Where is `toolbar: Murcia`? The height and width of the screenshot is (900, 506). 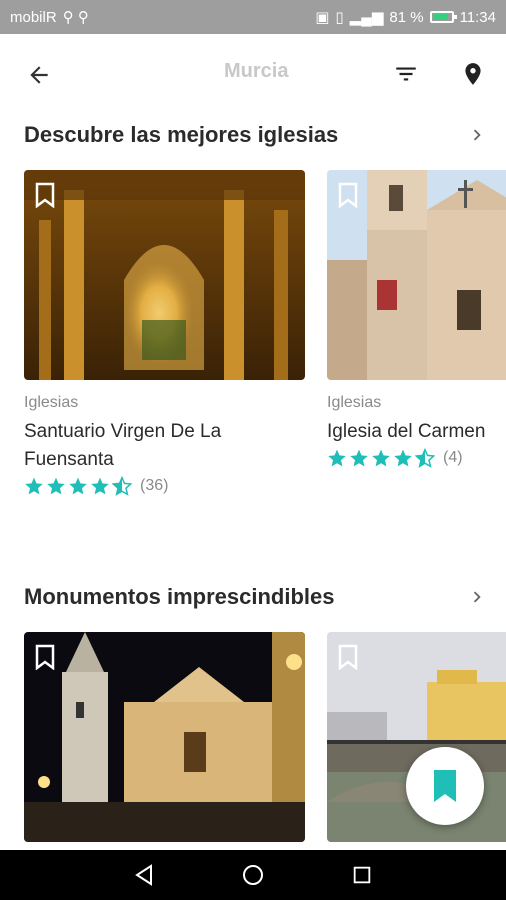
toolbar: Murcia is located at coordinates (253, 74).